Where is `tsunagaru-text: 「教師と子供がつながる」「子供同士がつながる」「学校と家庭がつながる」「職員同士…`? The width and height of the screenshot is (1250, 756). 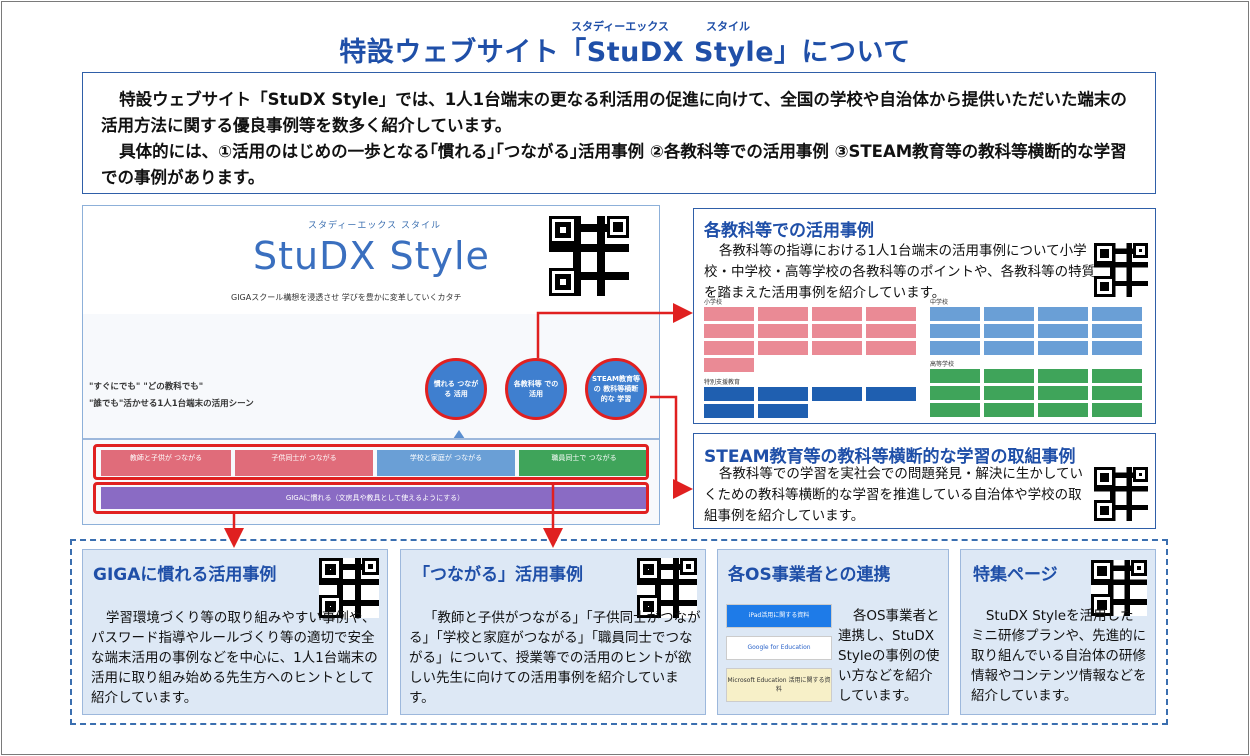 tsunagaru-text: 「教師と子供がつながる」「子供同士がつながる」「学校と家庭がつながる」「職員同士… is located at coordinates (555, 658).